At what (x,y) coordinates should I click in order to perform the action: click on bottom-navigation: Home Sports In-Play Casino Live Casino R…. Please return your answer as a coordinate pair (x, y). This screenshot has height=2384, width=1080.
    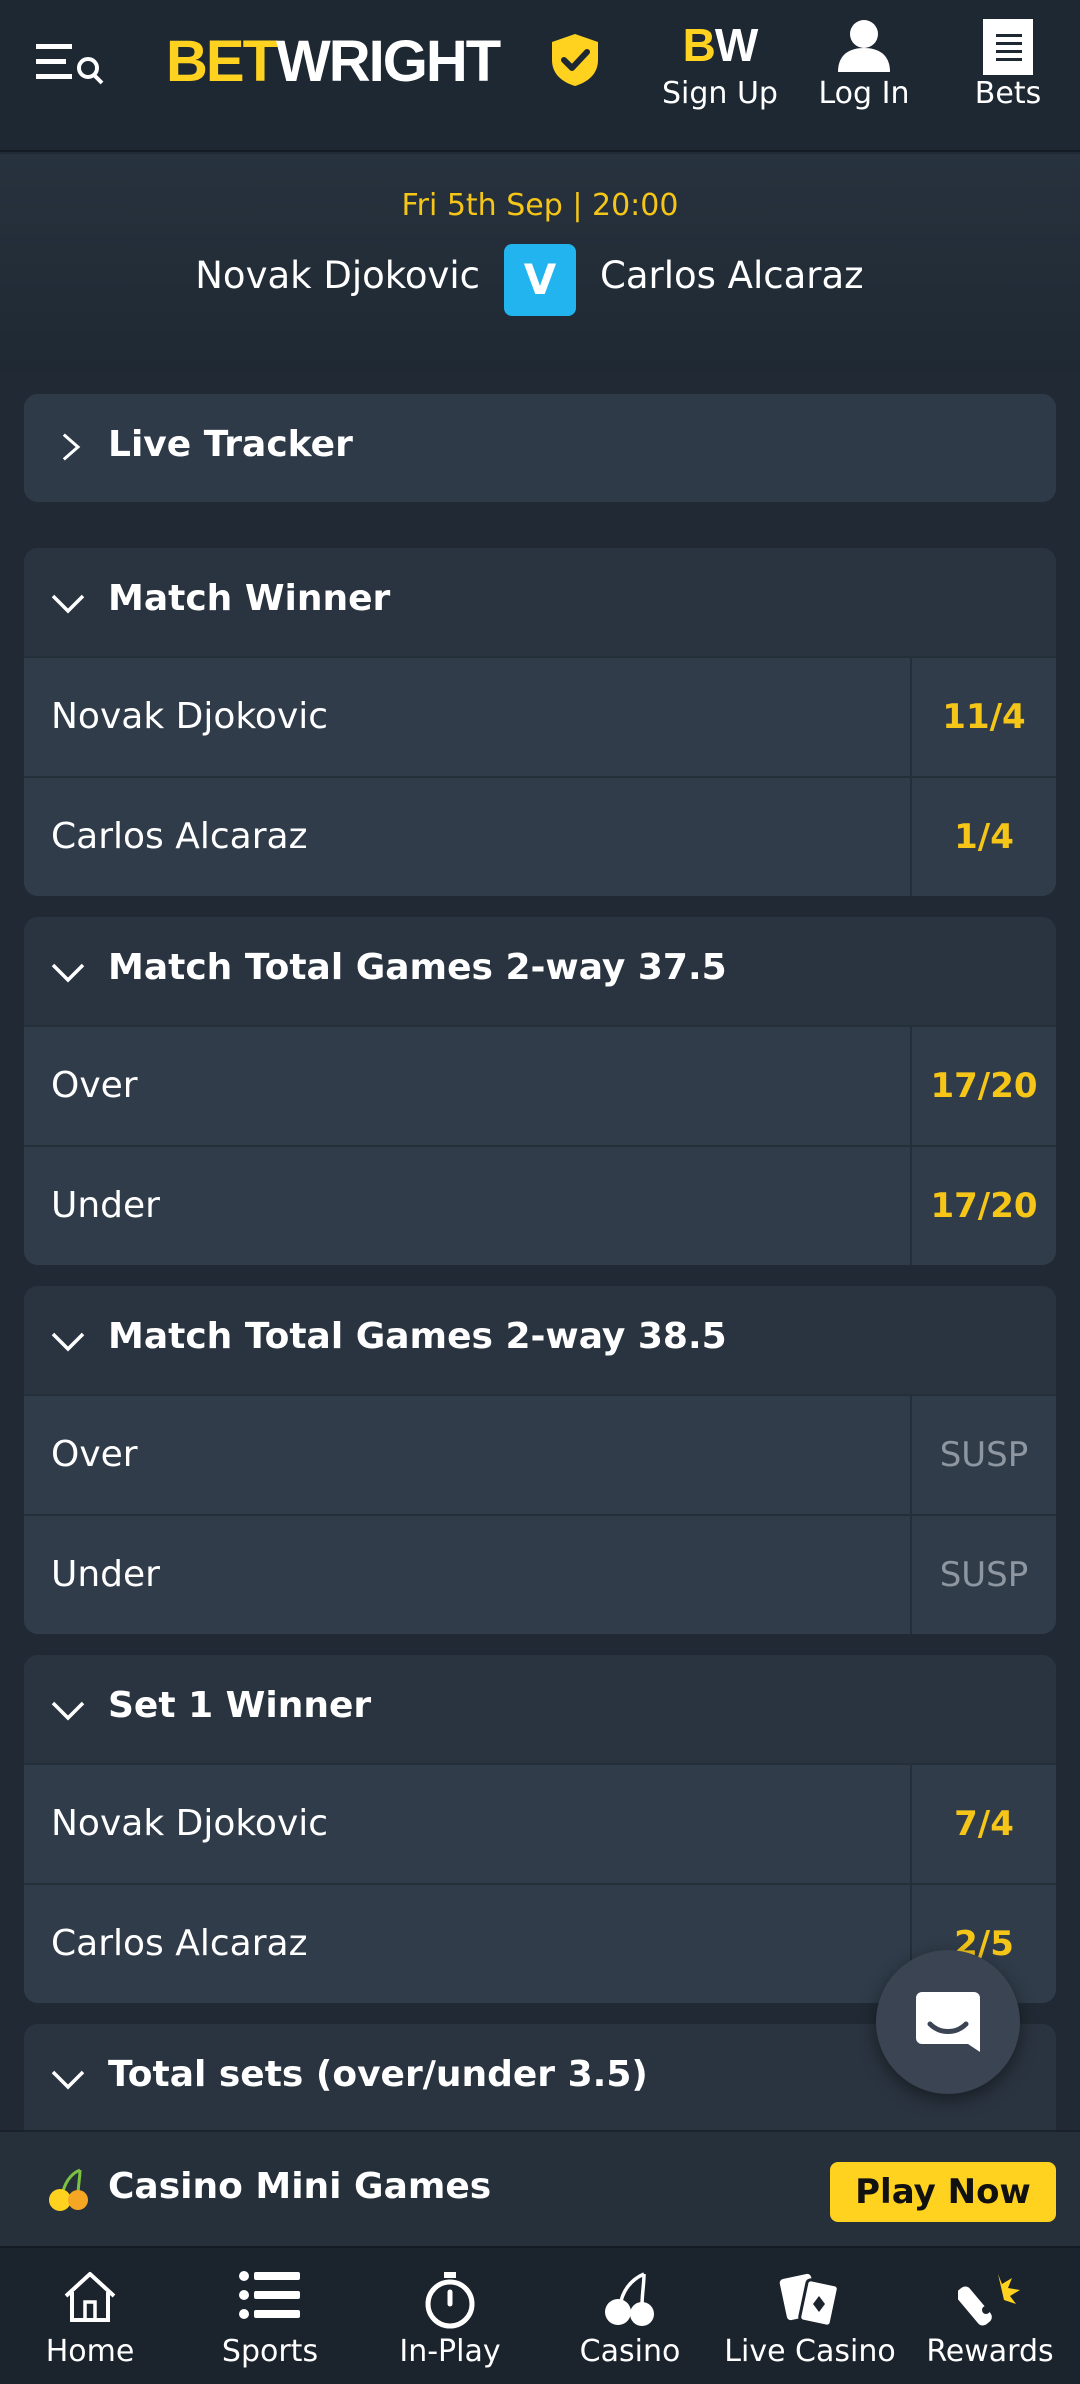
    Looking at the image, I should click on (540, 2315).